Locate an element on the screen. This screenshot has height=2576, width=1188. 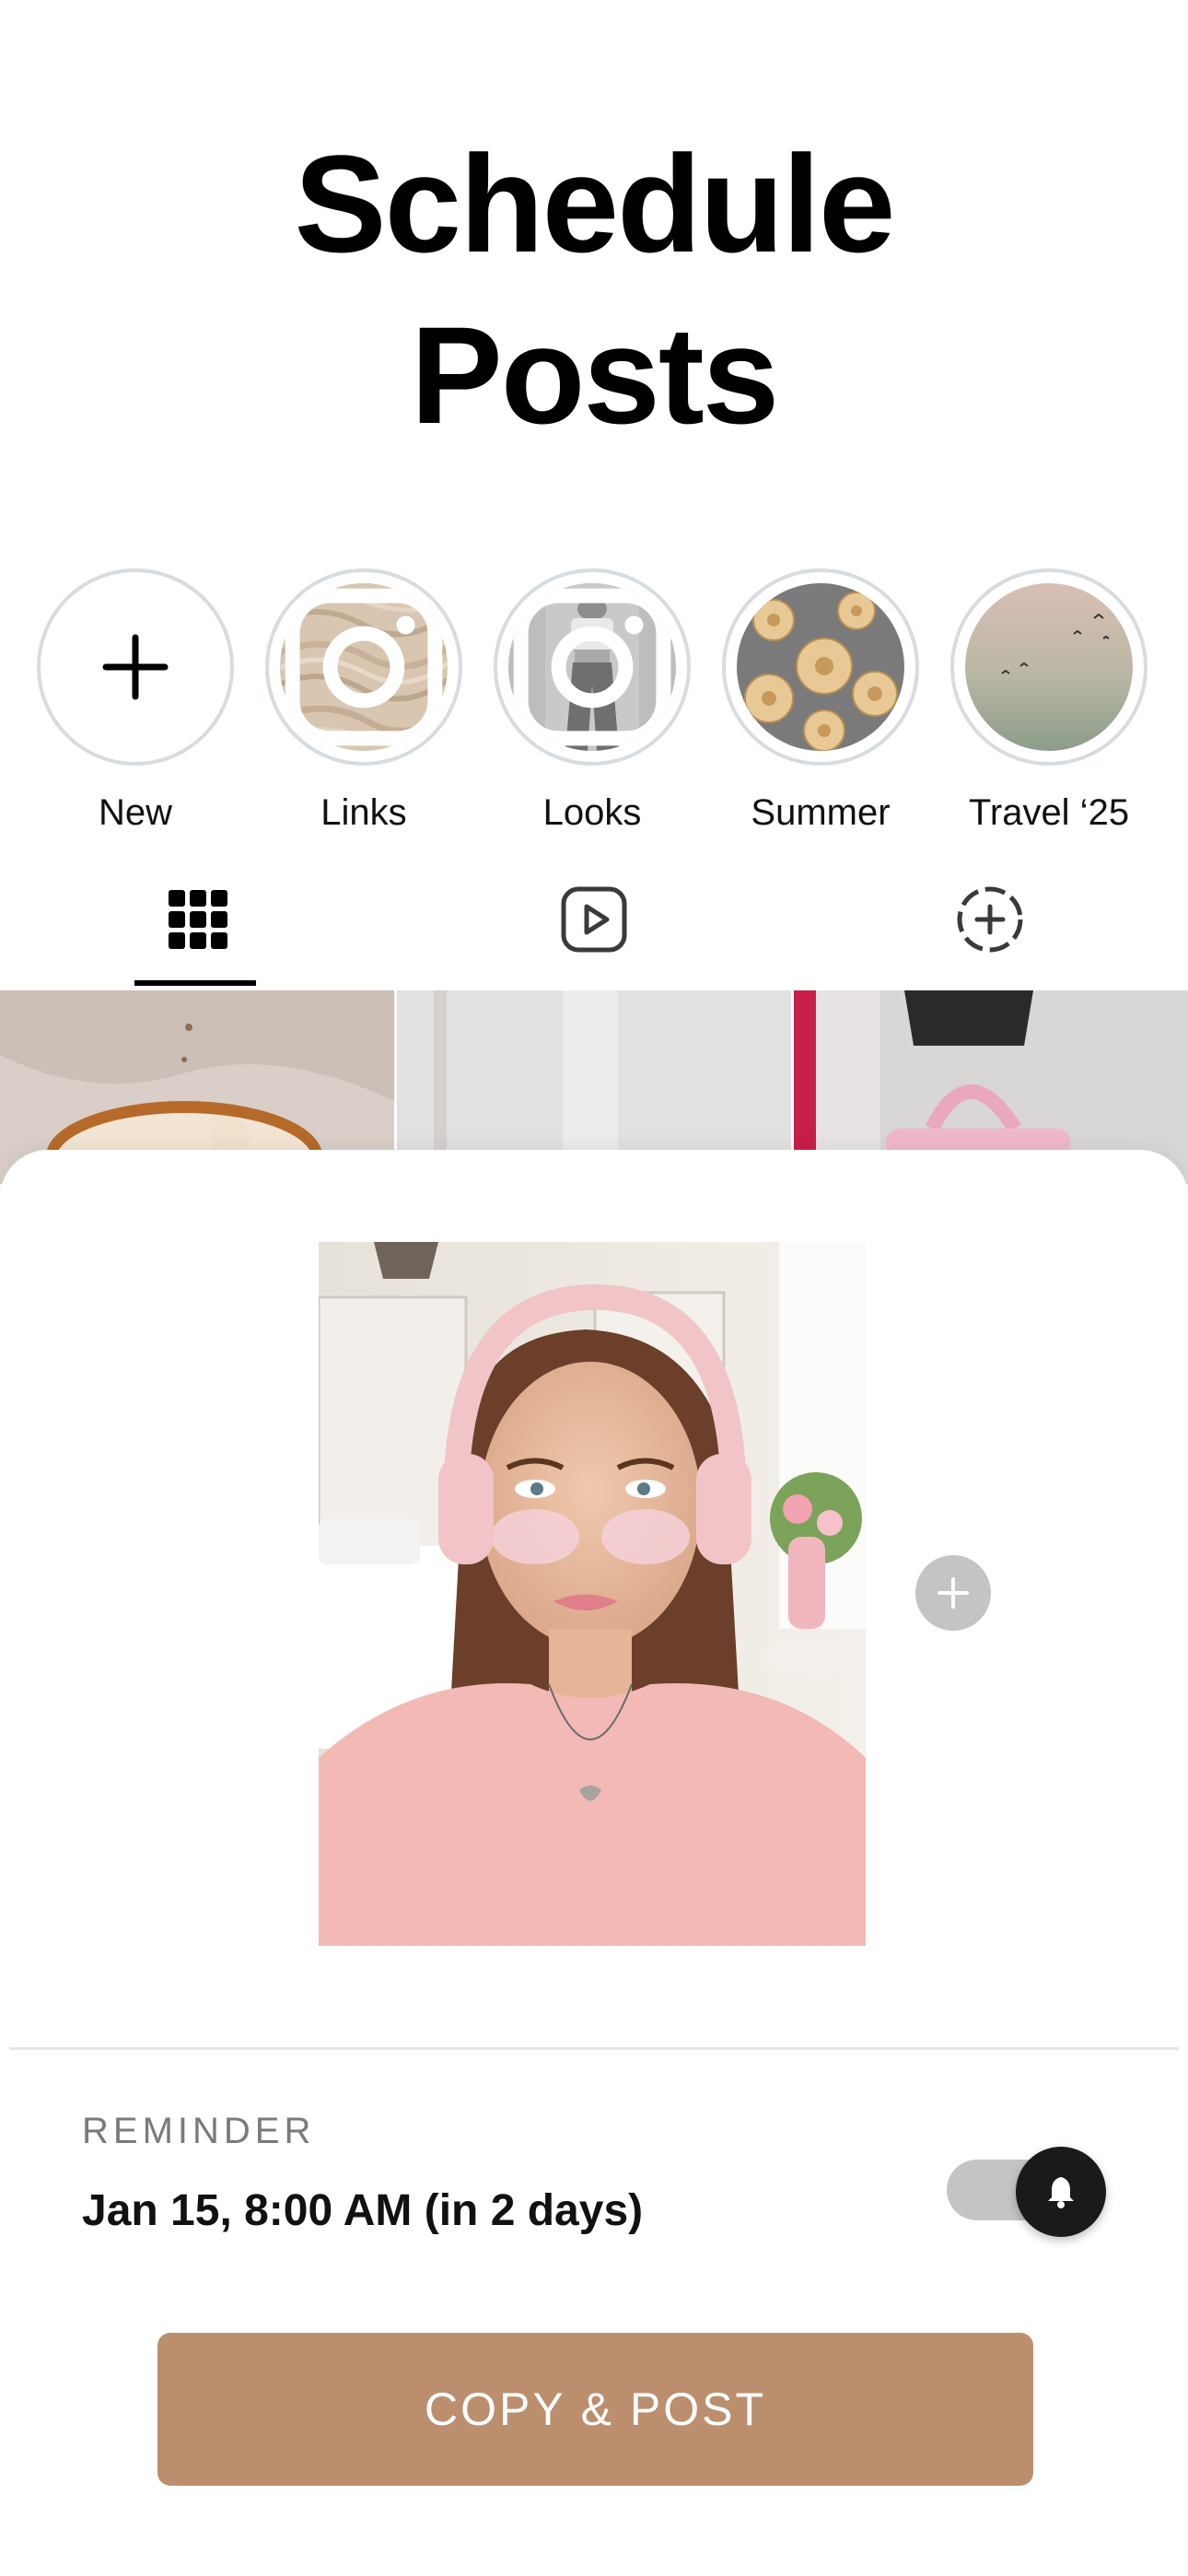
bell-icon is located at coordinates (1061, 2192).